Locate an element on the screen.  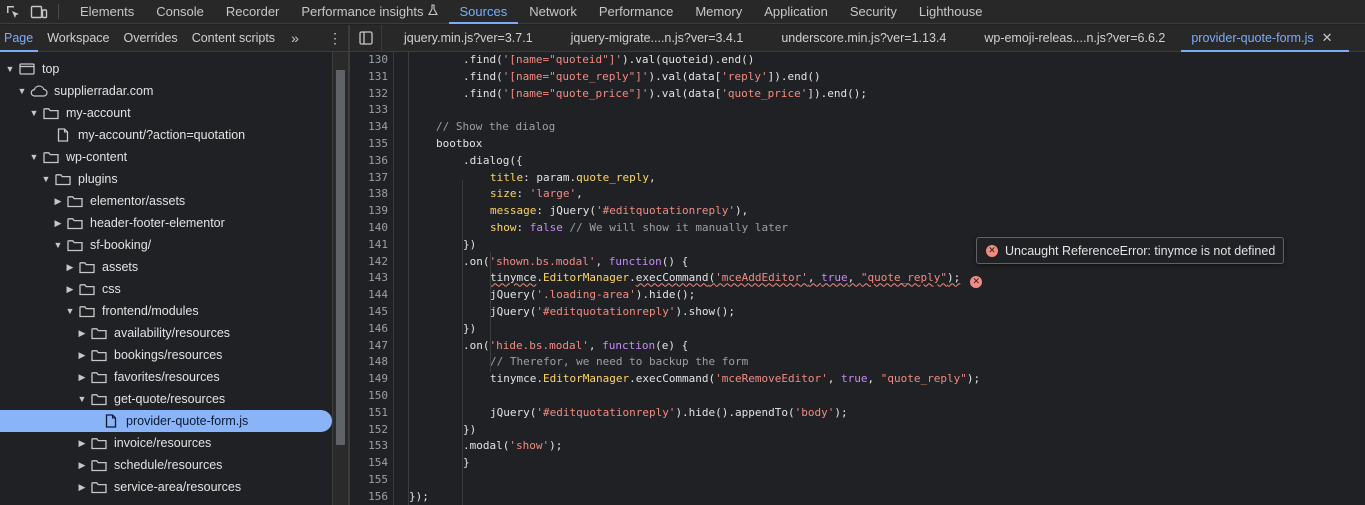
tab-recorder: Recorder is located at coordinates (252, 11).